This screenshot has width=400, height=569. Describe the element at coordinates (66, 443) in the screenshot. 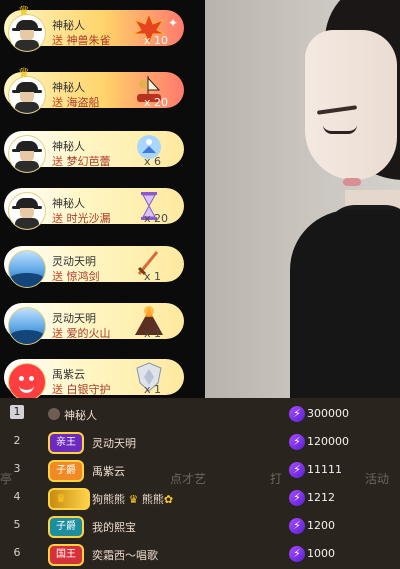

I see `noble-badge: 亲王` at that location.